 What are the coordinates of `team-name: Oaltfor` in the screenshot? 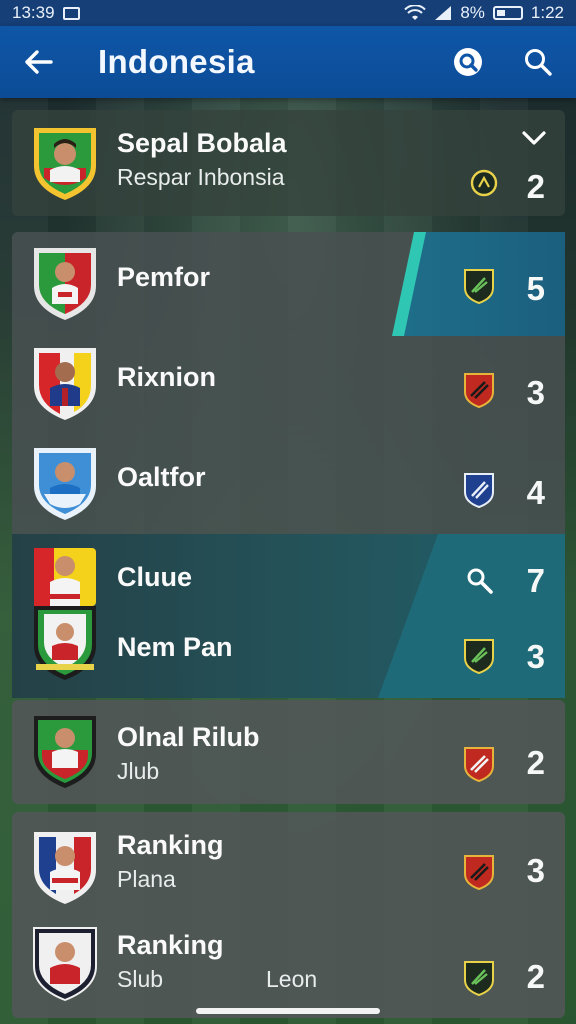 It's located at (161, 477).